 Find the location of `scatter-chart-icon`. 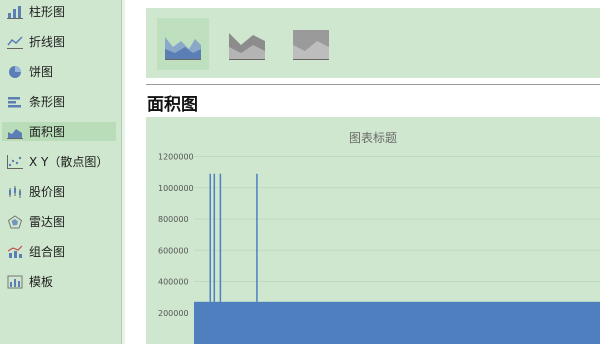

scatter-chart-icon is located at coordinates (15, 161).